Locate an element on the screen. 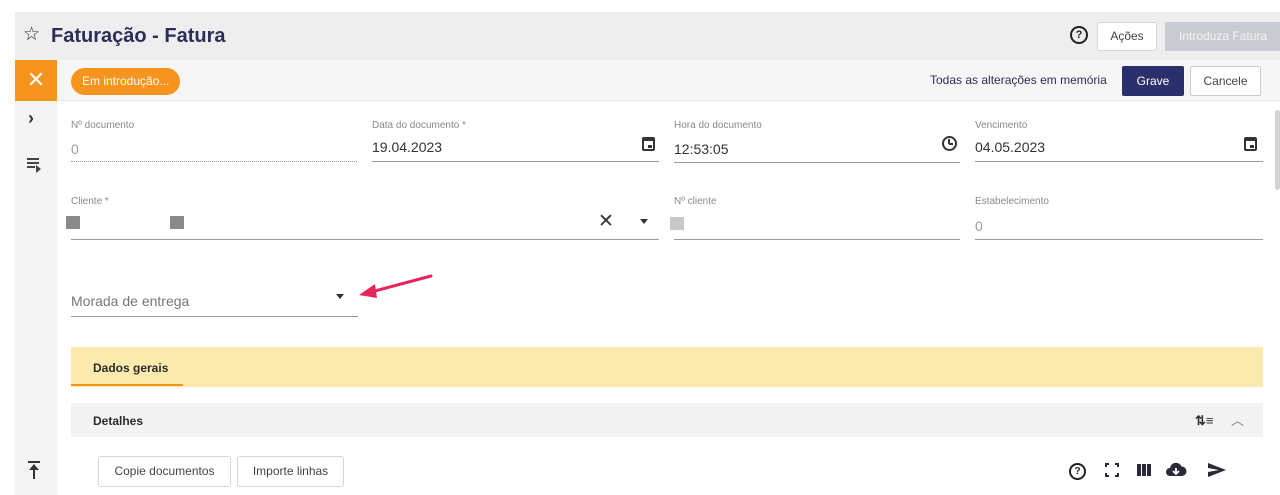 This screenshot has height=495, width=1280. cloud-download-icon is located at coordinates (1176, 470).